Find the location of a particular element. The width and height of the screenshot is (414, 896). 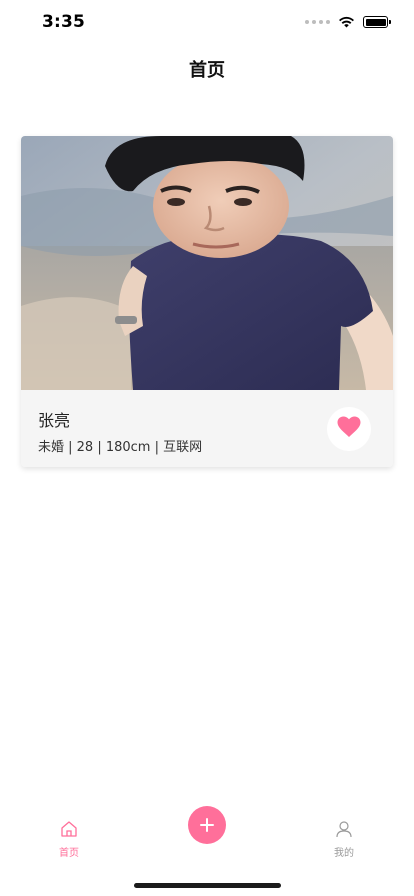

profile-info: 张亮 未婚 | 28 | 180cm | 互联网 is located at coordinates (207, 428).